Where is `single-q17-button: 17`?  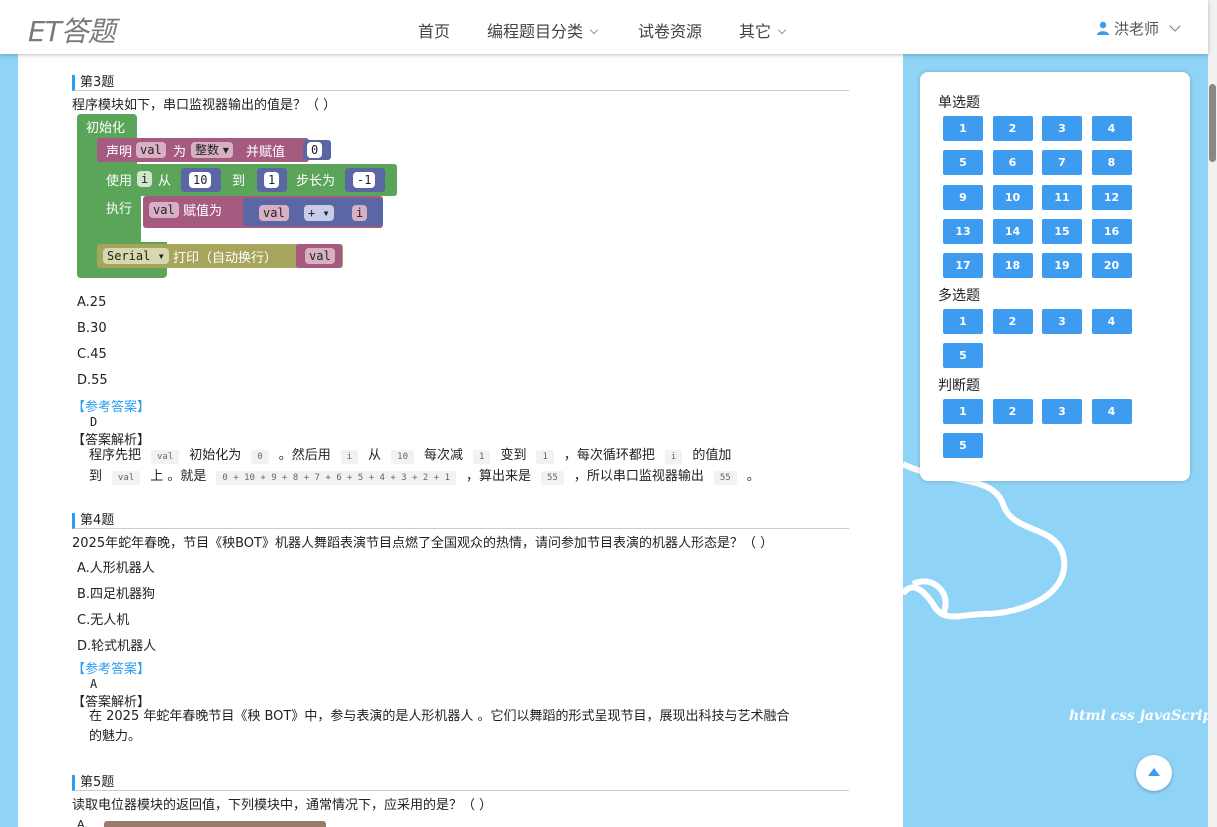
single-q17-button: 17 is located at coordinates (963, 266).